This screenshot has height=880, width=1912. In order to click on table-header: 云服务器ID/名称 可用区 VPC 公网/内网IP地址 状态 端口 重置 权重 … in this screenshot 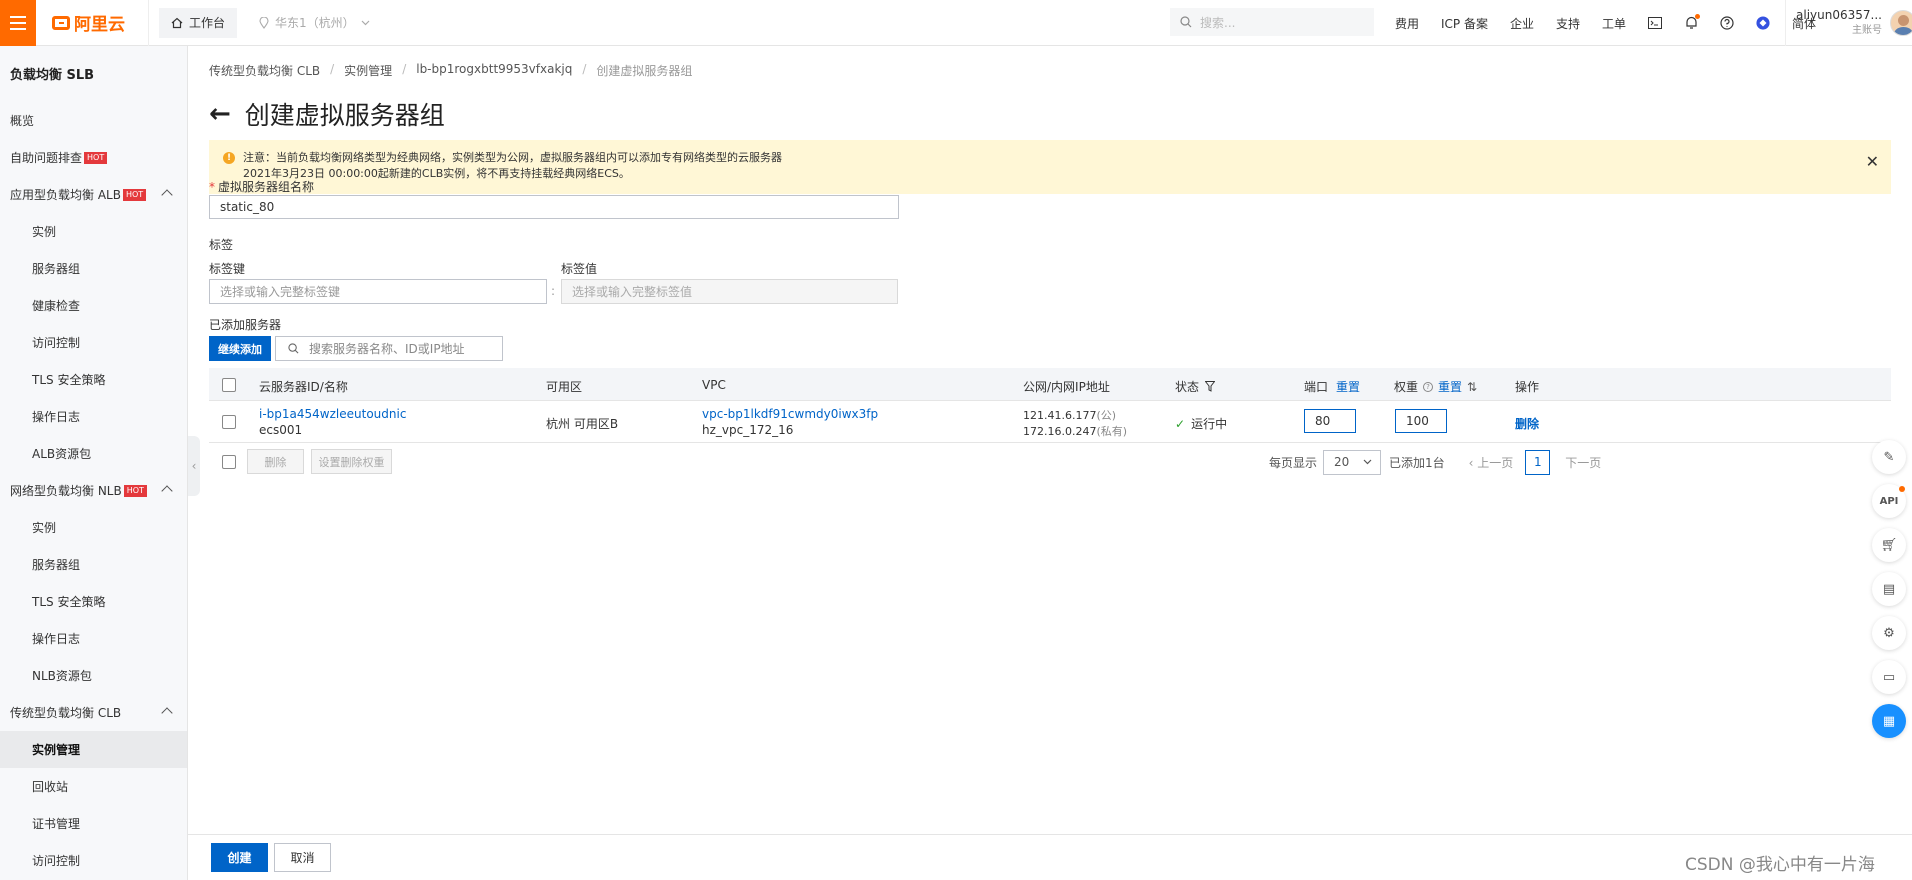, I will do `click(1050, 384)`.